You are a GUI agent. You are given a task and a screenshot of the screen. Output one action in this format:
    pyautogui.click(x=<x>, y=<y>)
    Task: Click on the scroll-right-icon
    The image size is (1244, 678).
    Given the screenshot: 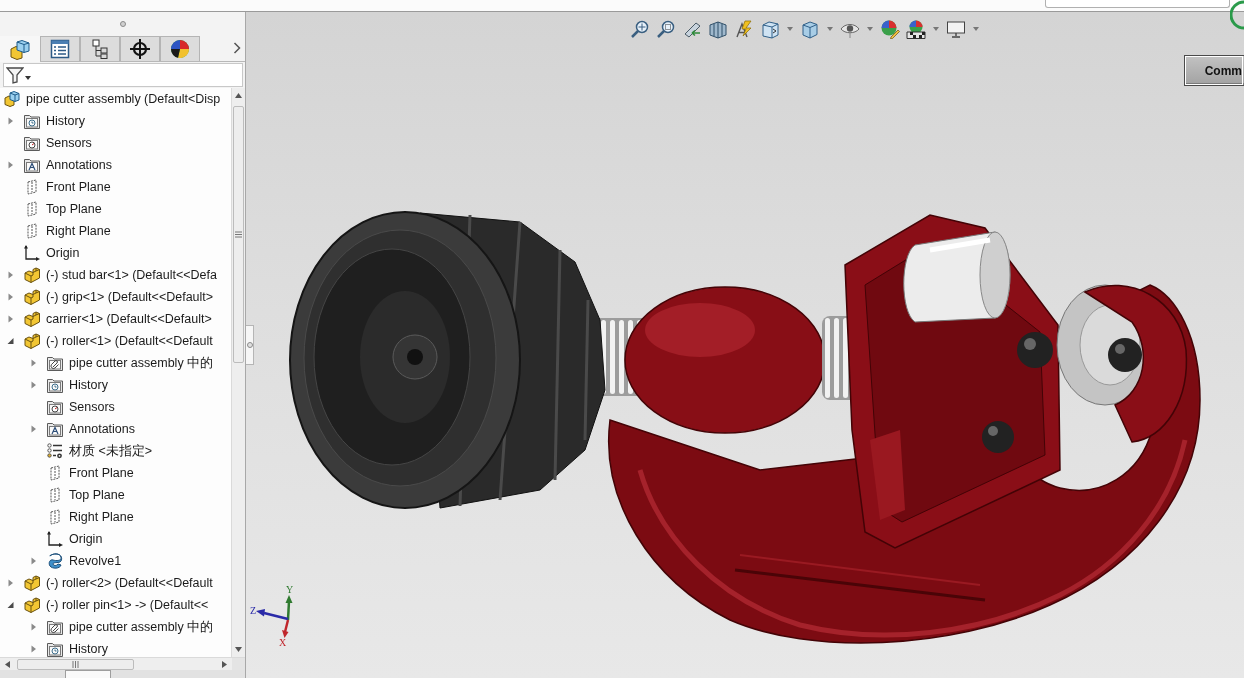 What is the action you would take?
    pyautogui.click(x=224, y=664)
    